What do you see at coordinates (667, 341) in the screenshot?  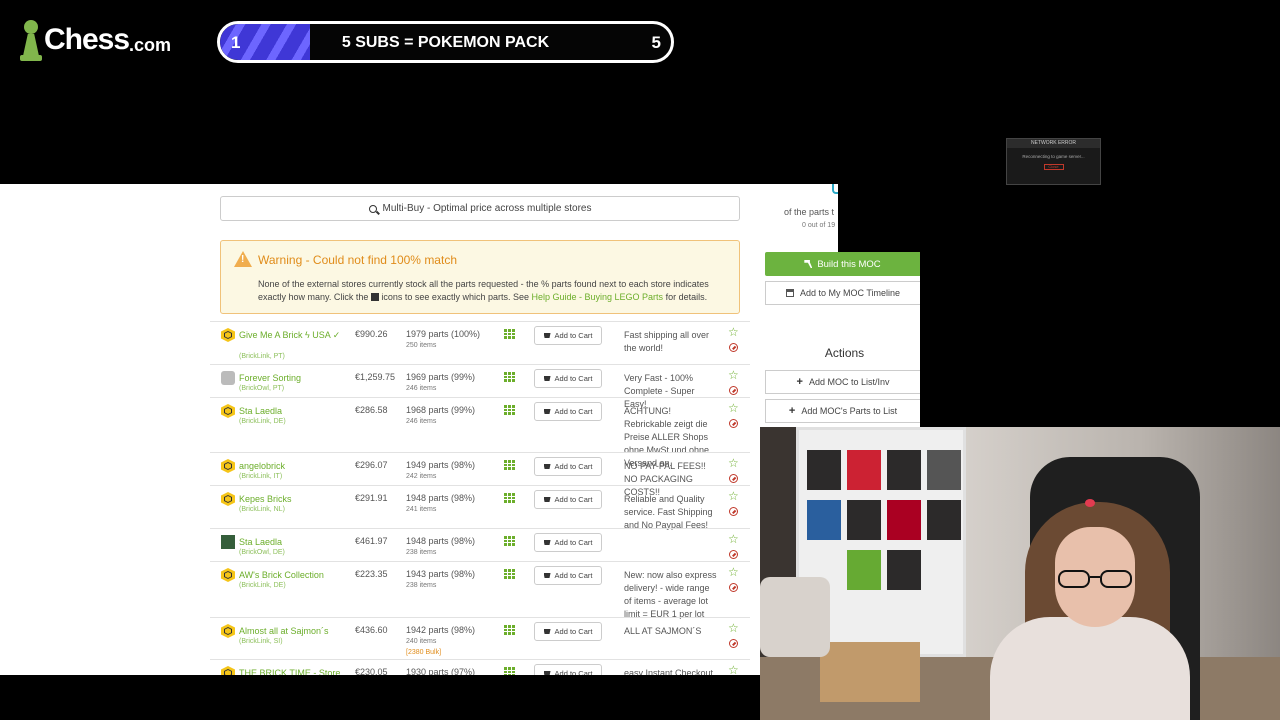 I see `store-note: Fast shipping all over the world!` at bounding box center [667, 341].